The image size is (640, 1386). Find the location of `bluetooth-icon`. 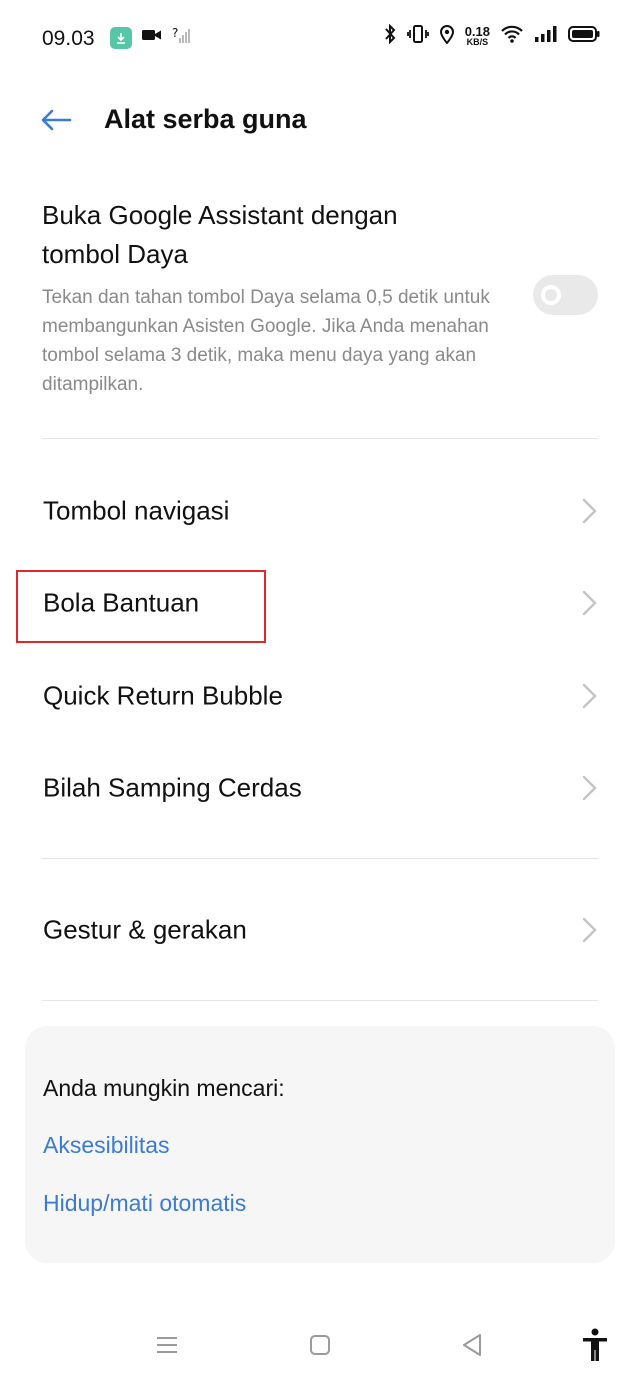

bluetooth-icon is located at coordinates (390, 36).